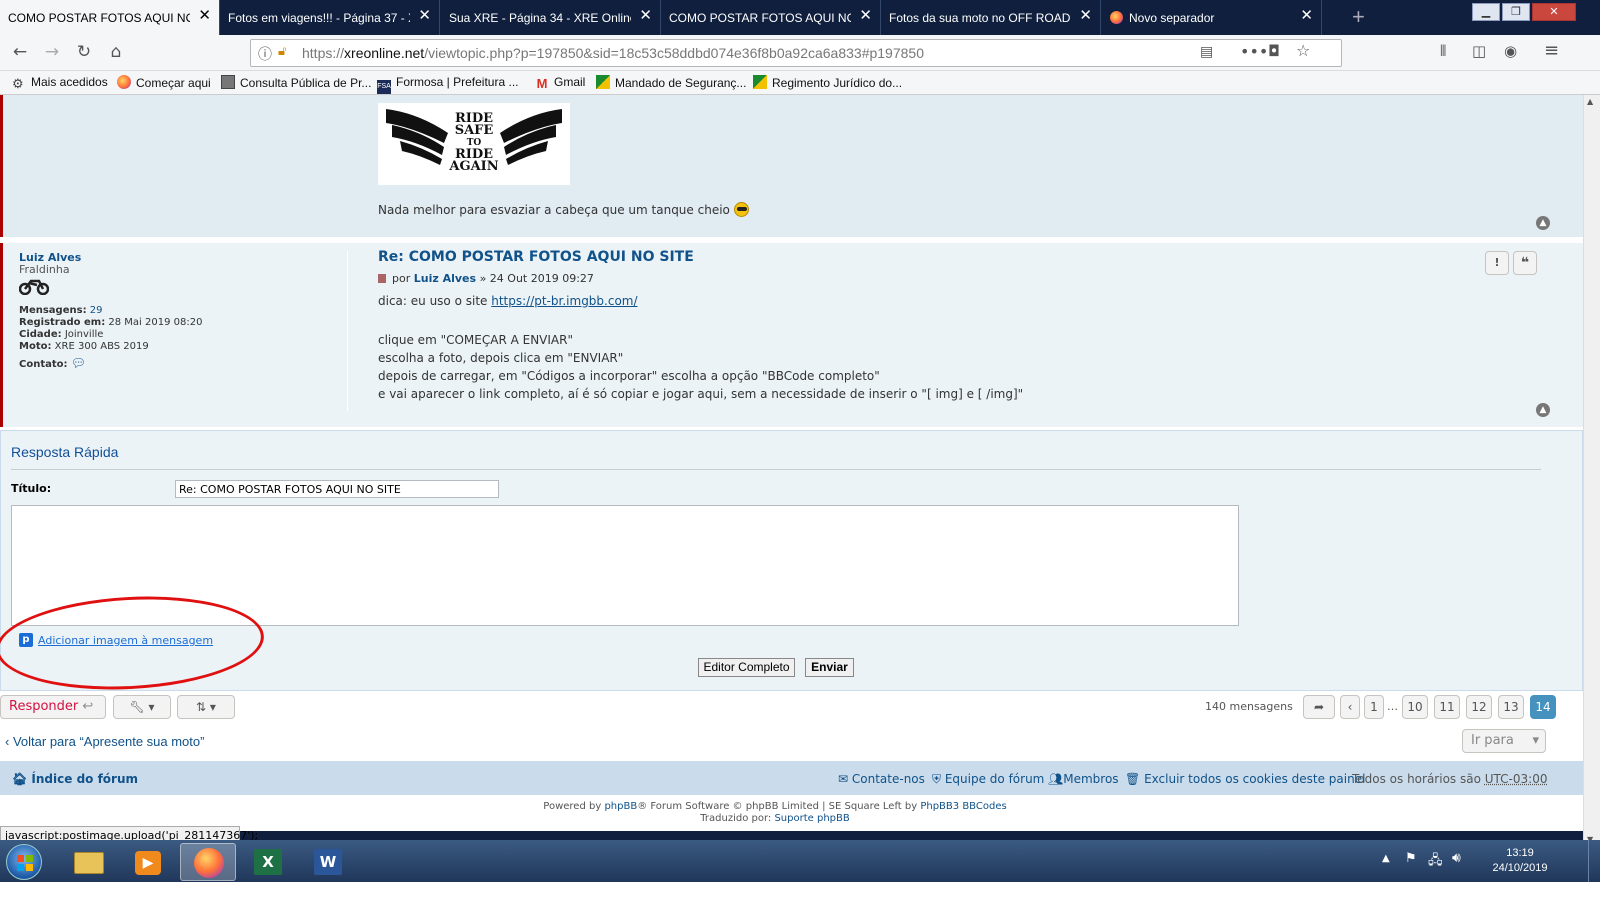 The image size is (1600, 900). Describe the element at coordinates (603, 82) in the screenshot. I see `flag-icon` at that location.